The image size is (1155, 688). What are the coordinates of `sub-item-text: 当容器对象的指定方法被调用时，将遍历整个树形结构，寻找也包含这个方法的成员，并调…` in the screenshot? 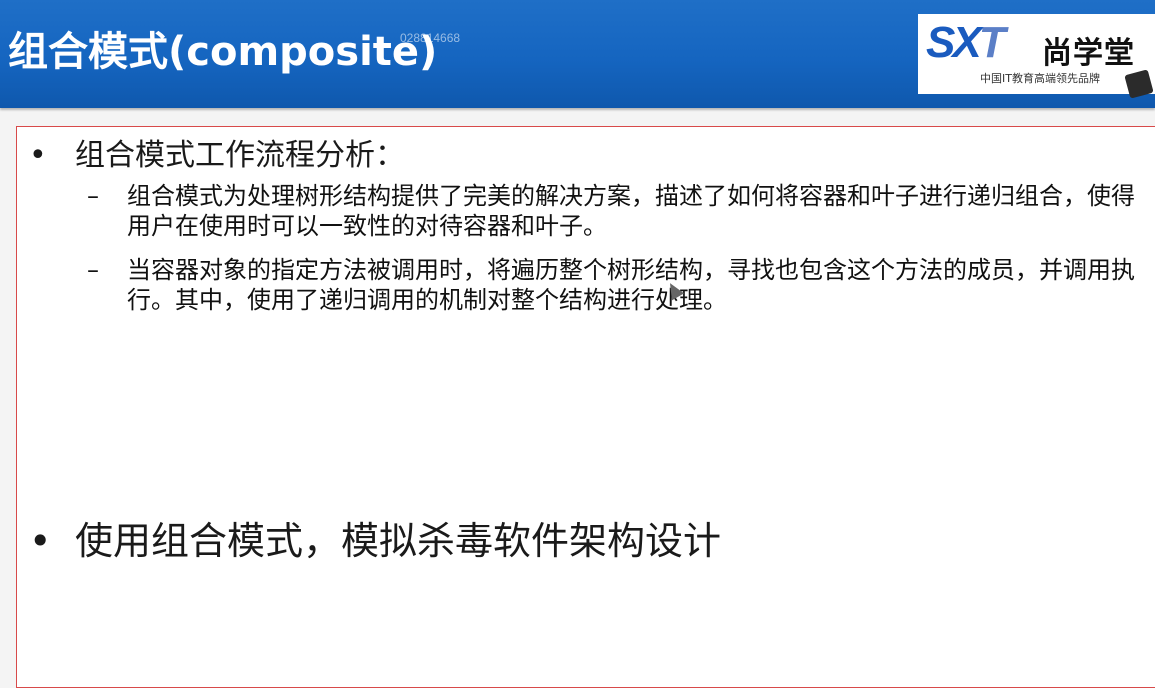 It's located at (631, 285).